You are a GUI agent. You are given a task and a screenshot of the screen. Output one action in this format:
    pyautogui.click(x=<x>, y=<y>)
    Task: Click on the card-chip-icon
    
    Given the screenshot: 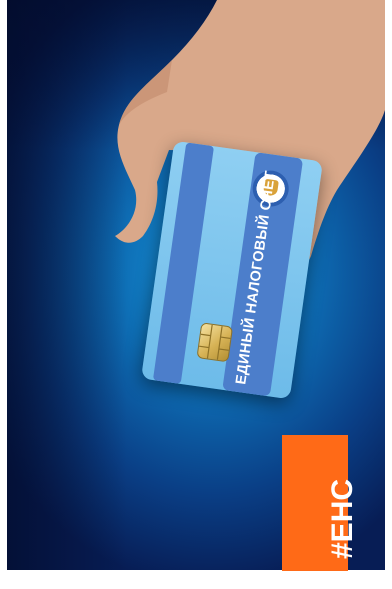 What is the action you would take?
    pyautogui.click(x=215, y=342)
    